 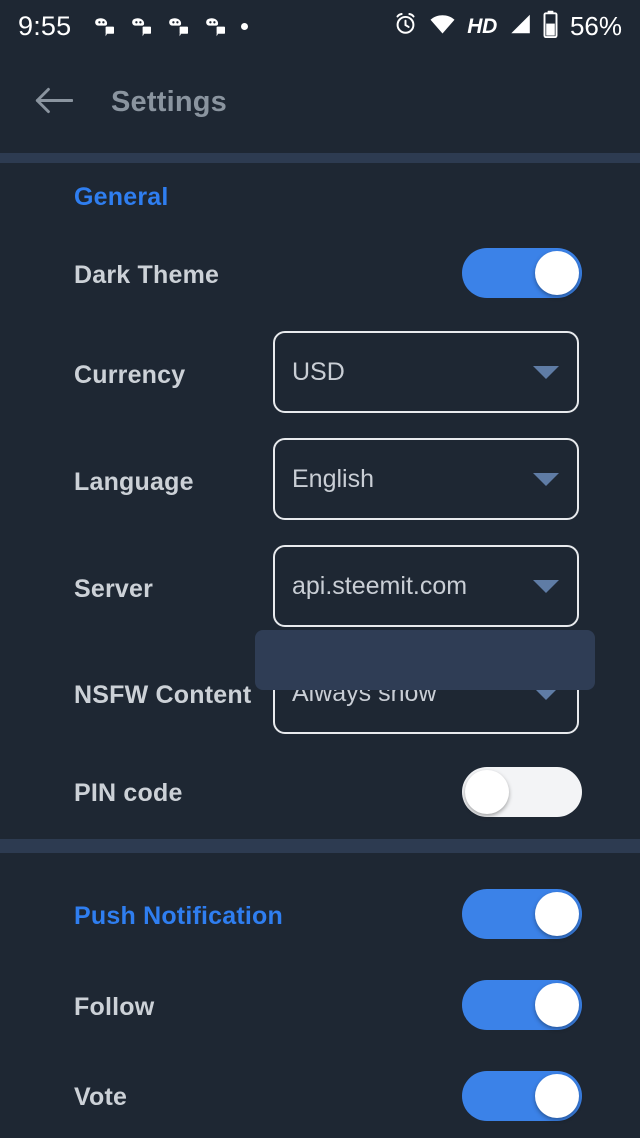 I want to click on section-header-push-notification: Push Notification, so click(x=178, y=916).